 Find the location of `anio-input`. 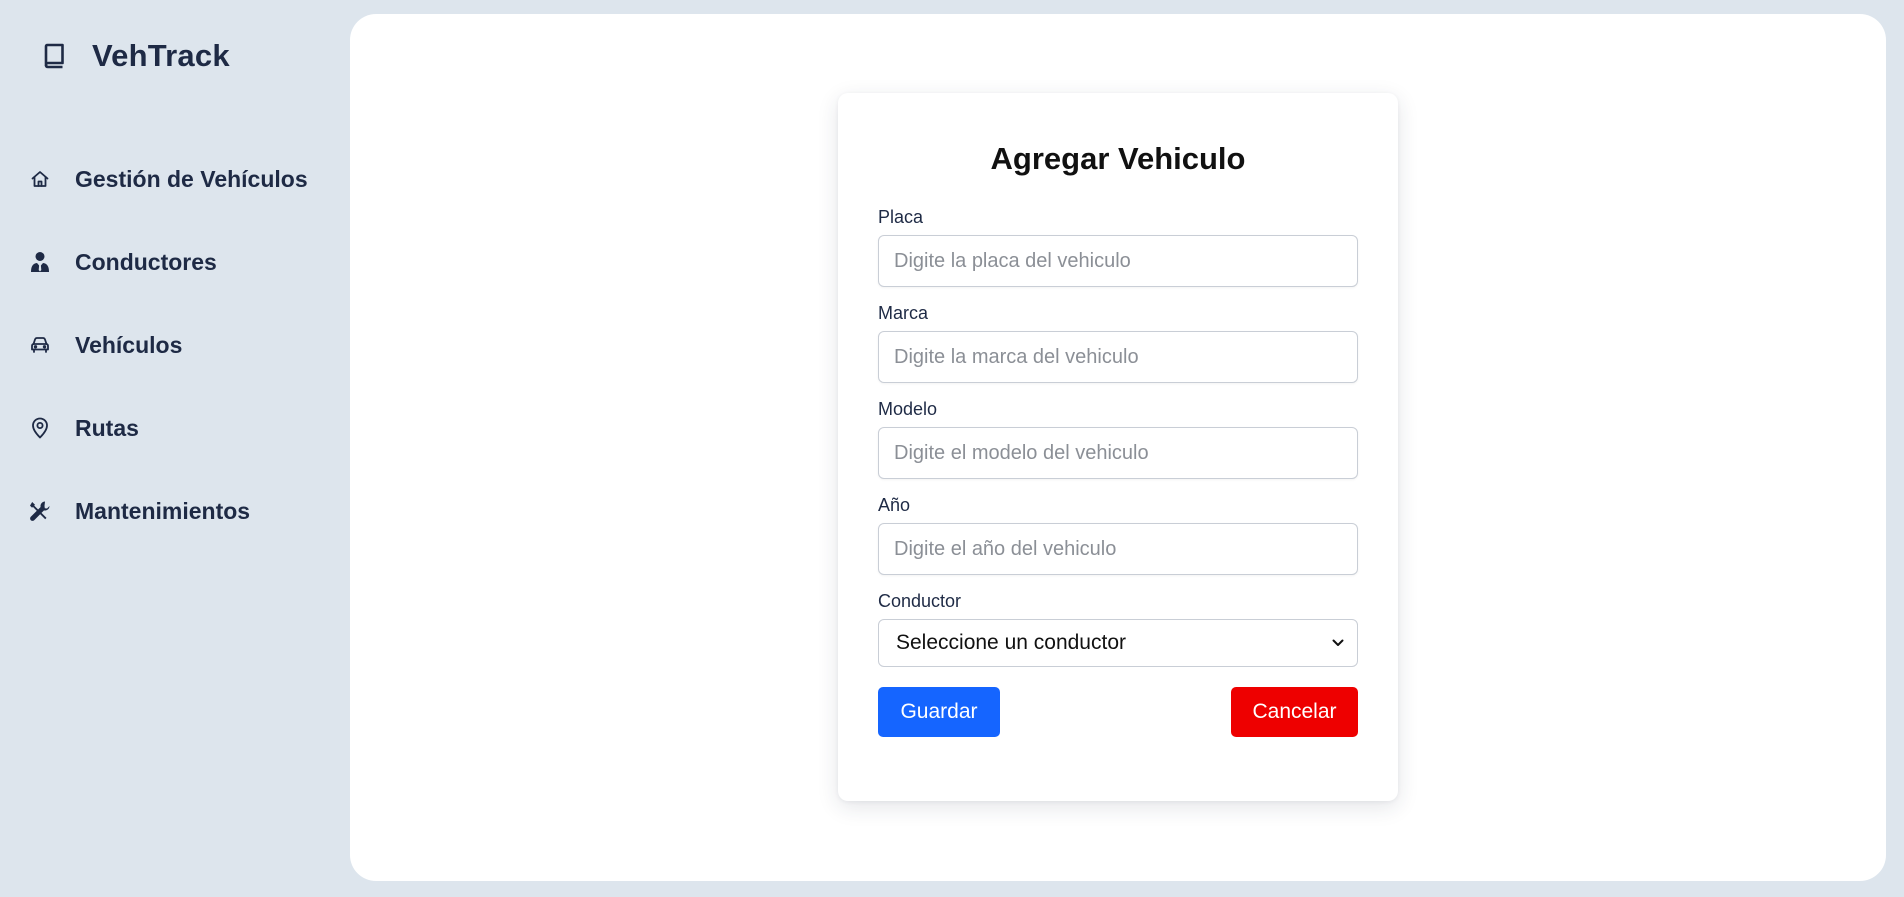

anio-input is located at coordinates (1118, 549).